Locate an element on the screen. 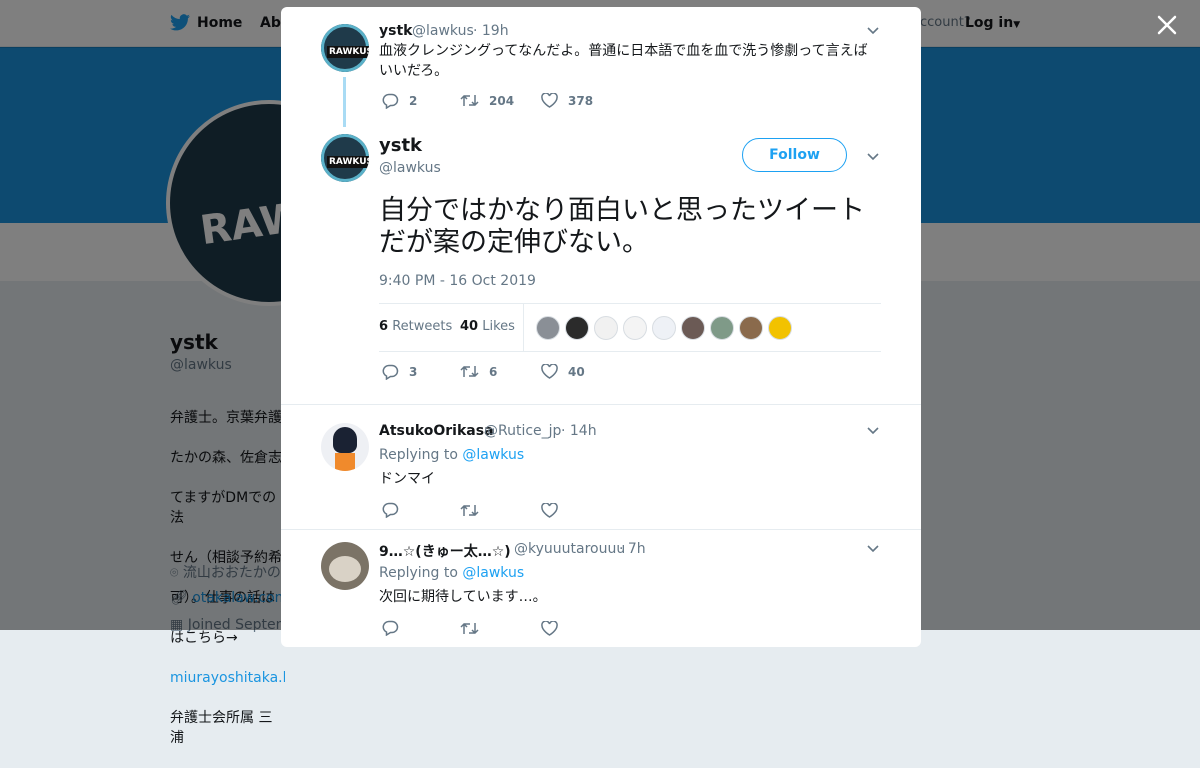 This screenshot has height=768, width=1200. reply-time: · 14h is located at coordinates (579, 431).